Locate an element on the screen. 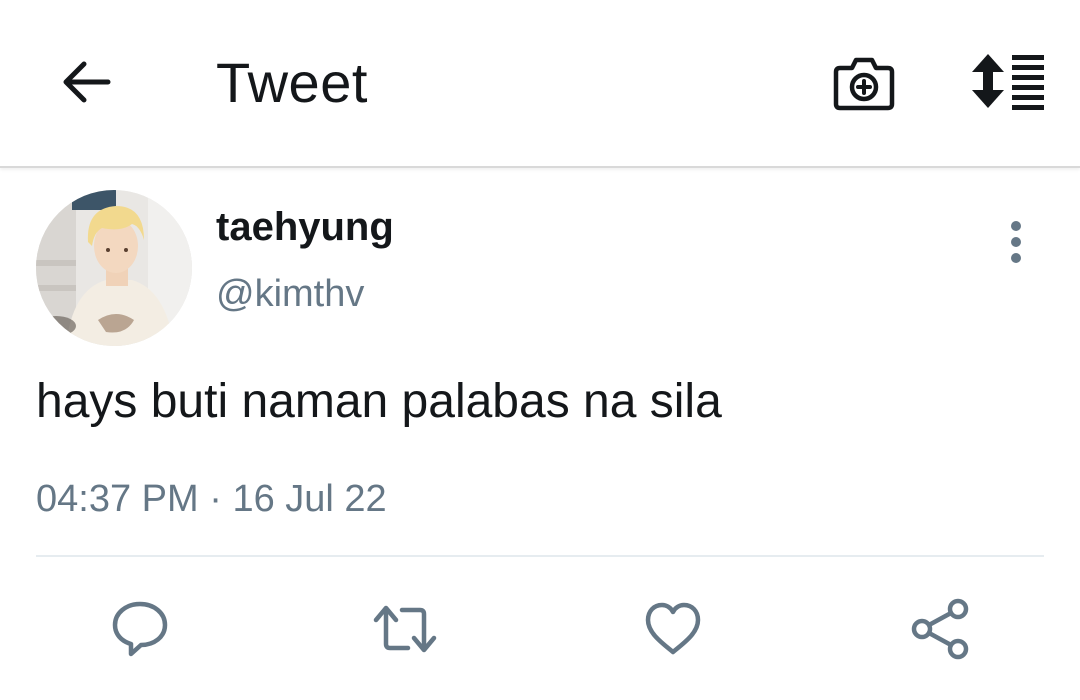  heart-icon is located at coordinates (673, 628).